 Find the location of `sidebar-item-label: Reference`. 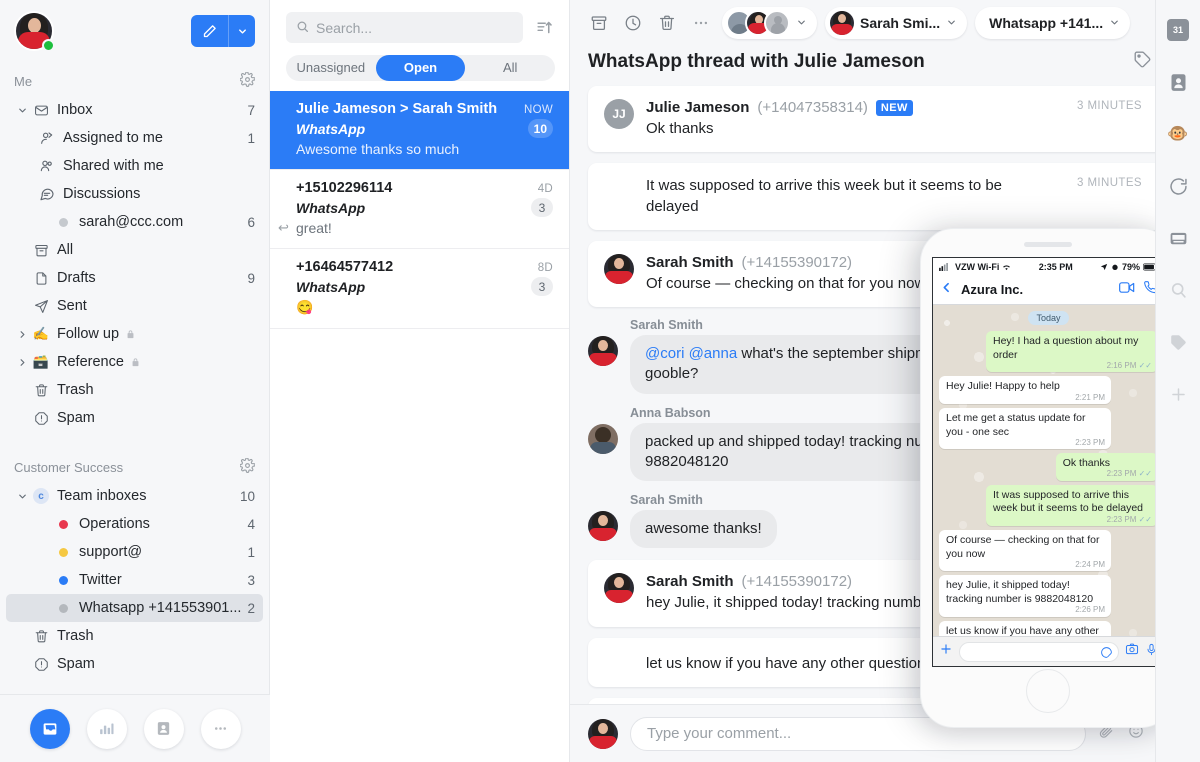

sidebar-item-label: Reference is located at coordinates (90, 362).